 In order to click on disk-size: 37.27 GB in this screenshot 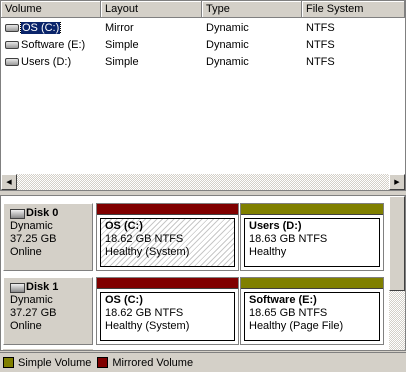, I will do `click(33, 313)`.